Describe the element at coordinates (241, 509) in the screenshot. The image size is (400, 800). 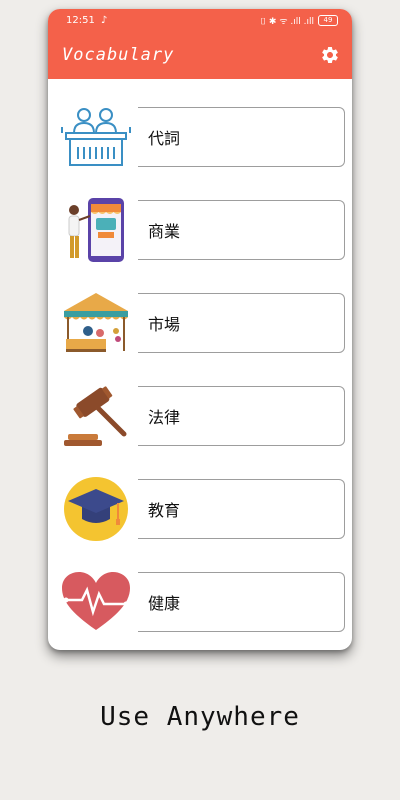
I see `category-card: 教育` at that location.